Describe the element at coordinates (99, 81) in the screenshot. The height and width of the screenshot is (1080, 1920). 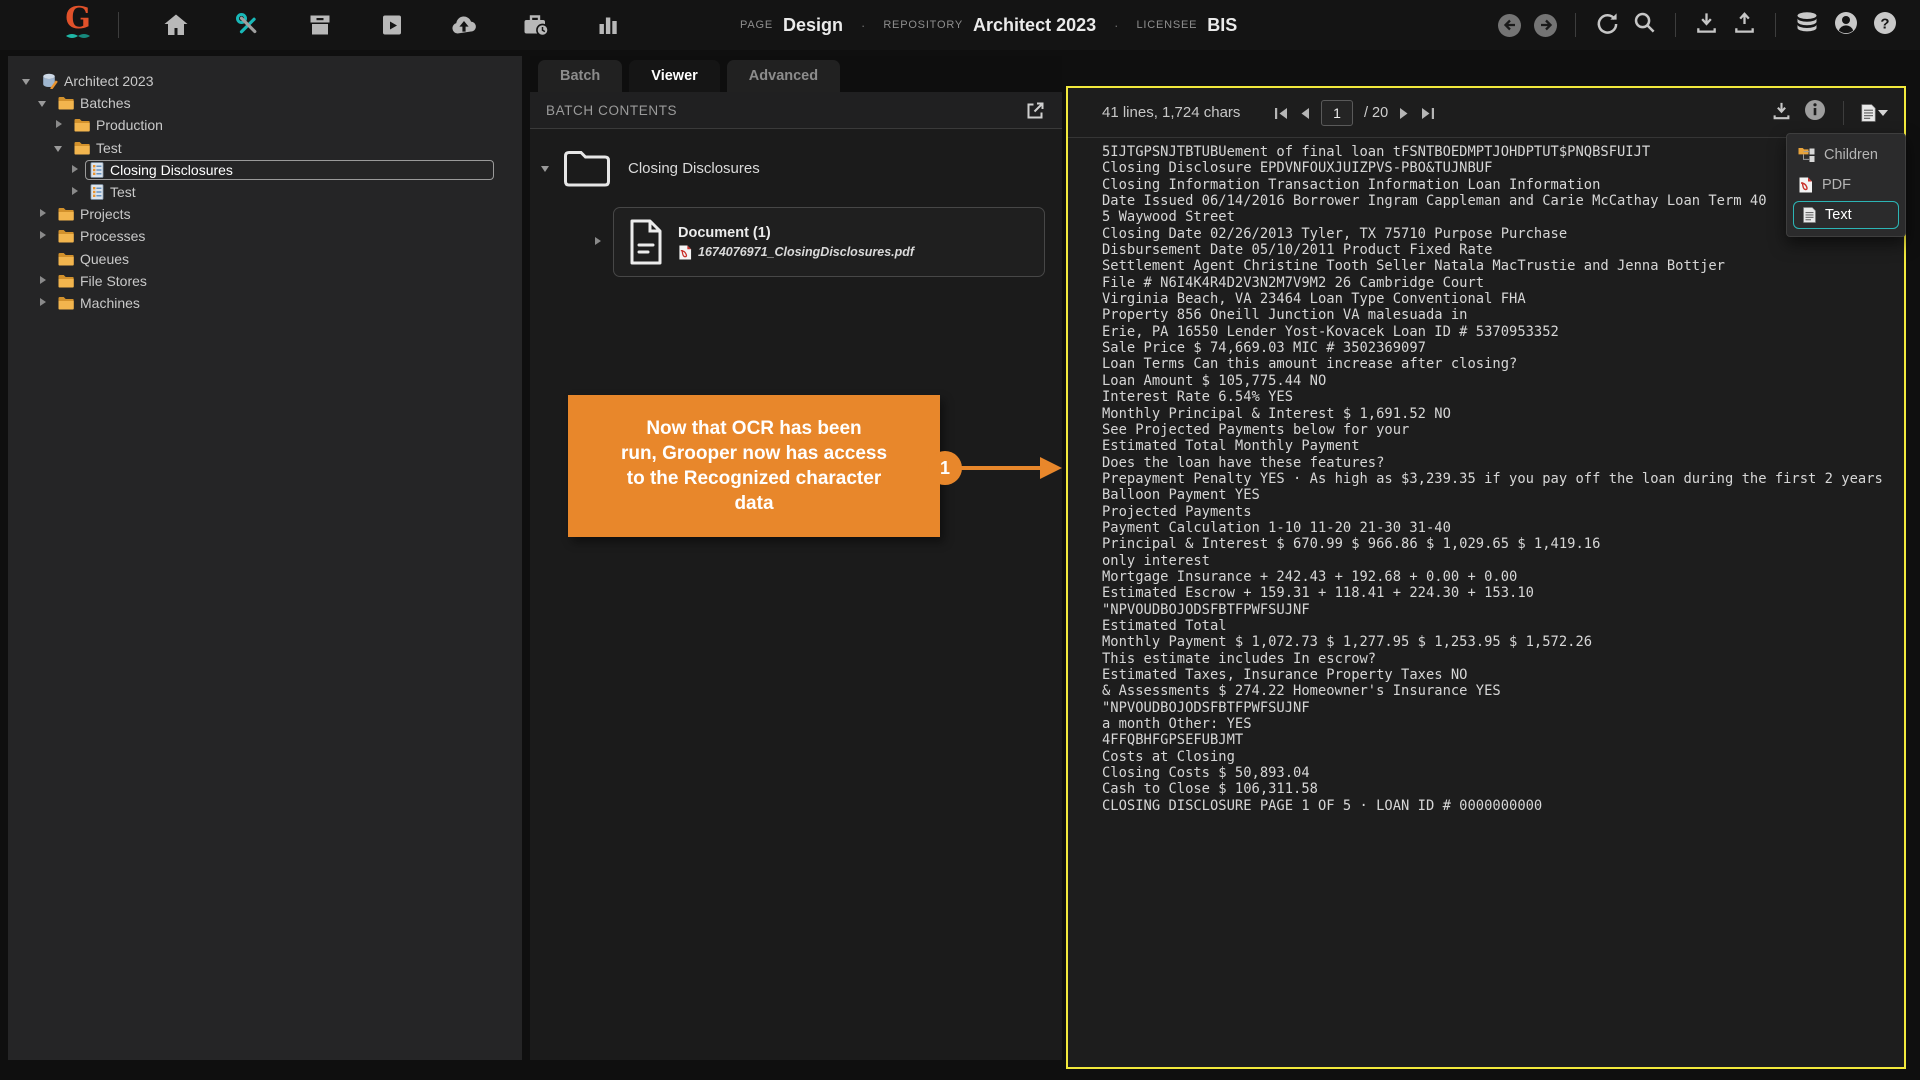
I see `tree-item-box: Architect 2023` at that location.